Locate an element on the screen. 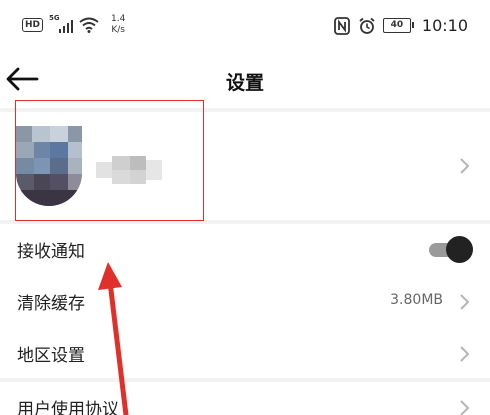  setting-clear-cache: 清除缓存 3.80MB is located at coordinates (245, 302).